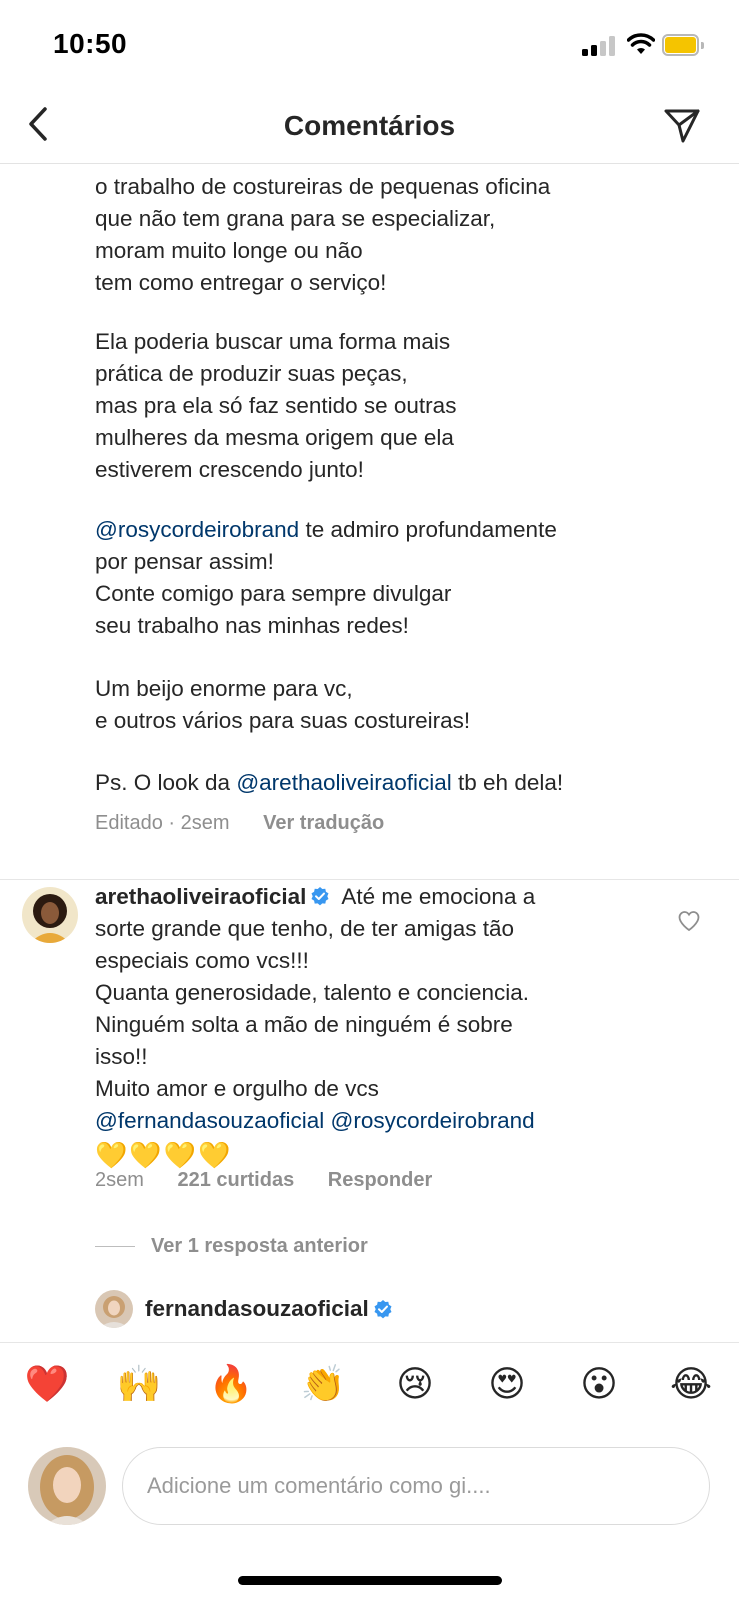  What do you see at coordinates (162, 823) in the screenshot?
I see `caption-timestamp: Editado · 2sem` at bounding box center [162, 823].